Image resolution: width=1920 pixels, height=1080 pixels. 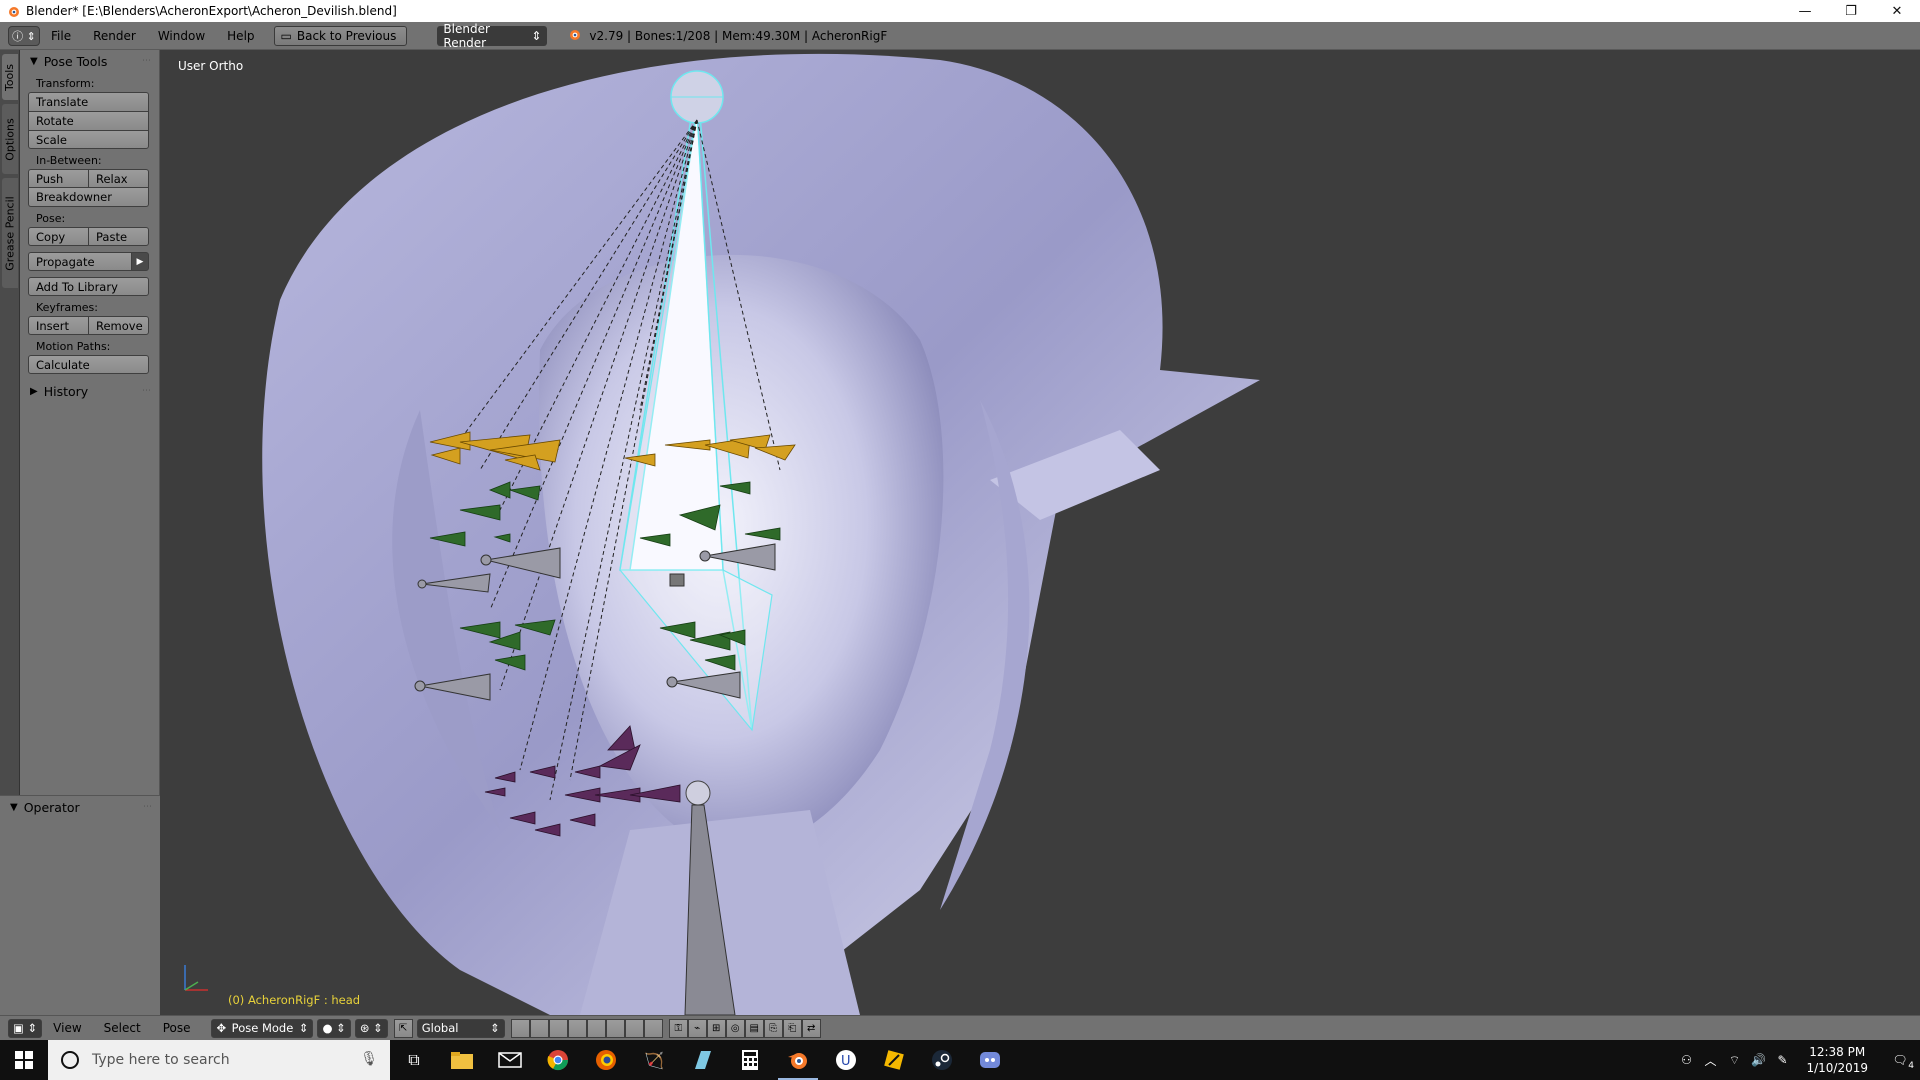 I want to click on paste-pose-button: Paste, so click(x=118, y=236).